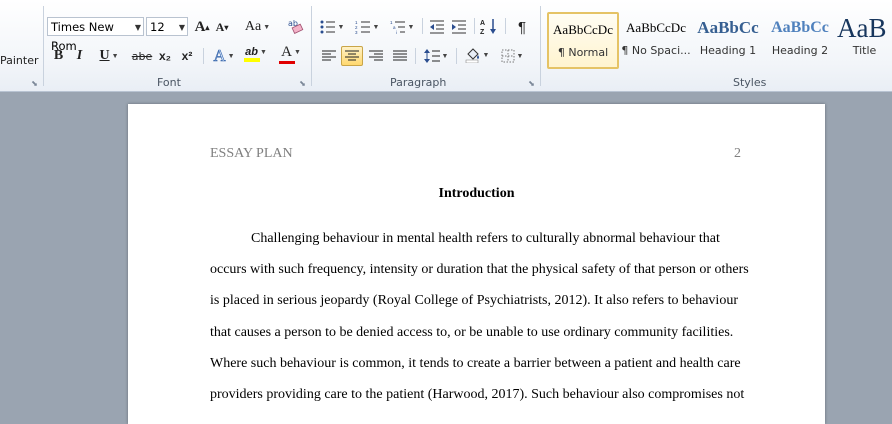 Image resolution: width=892 pixels, height=424 pixels. I want to click on highlight-button: ab ▼, so click(256, 54).